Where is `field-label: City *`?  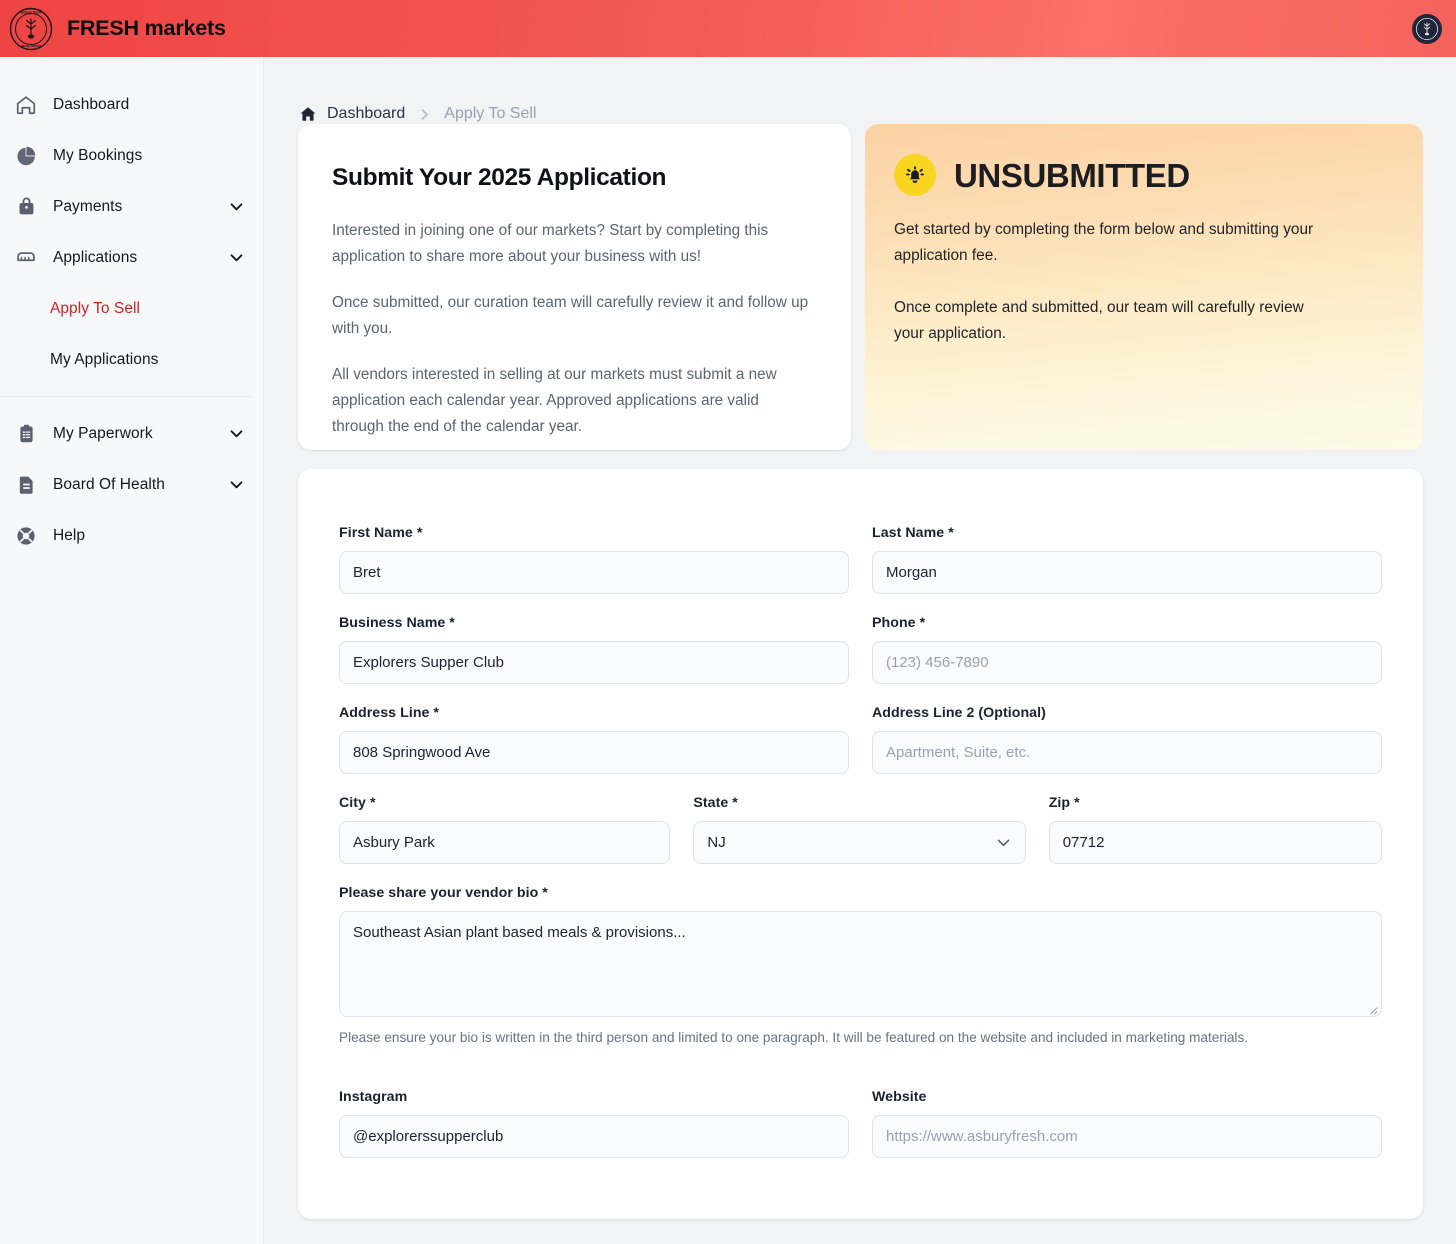 field-label: City * is located at coordinates (357, 803).